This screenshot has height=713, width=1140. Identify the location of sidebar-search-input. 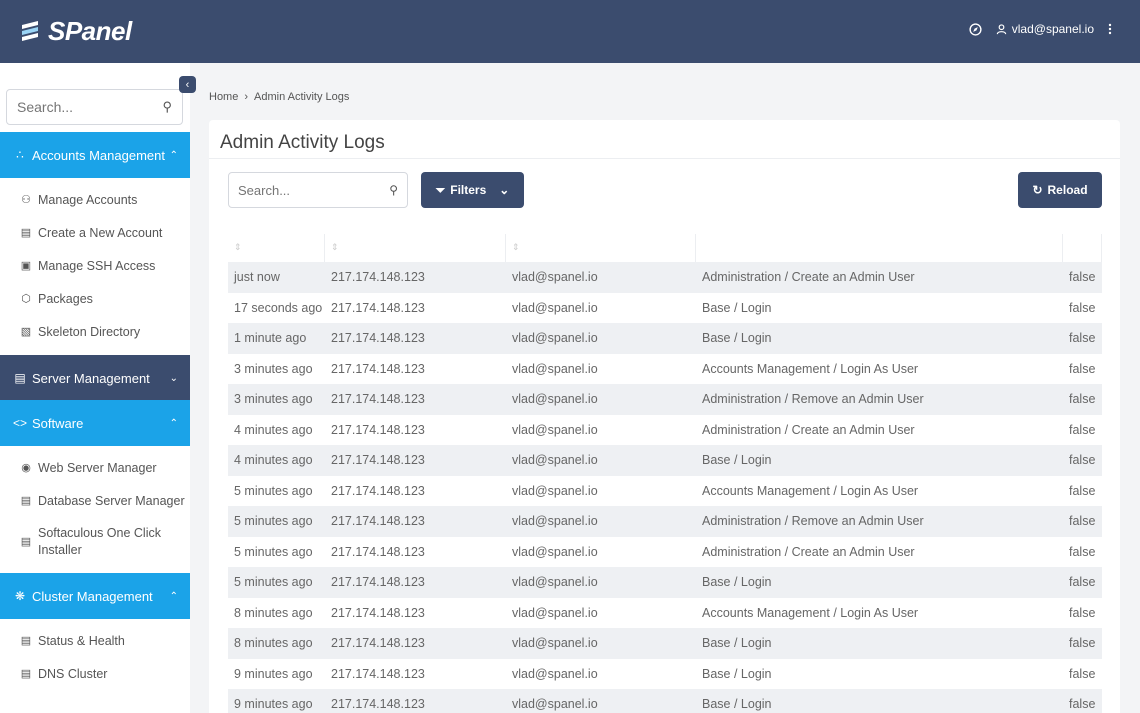
(82, 107).